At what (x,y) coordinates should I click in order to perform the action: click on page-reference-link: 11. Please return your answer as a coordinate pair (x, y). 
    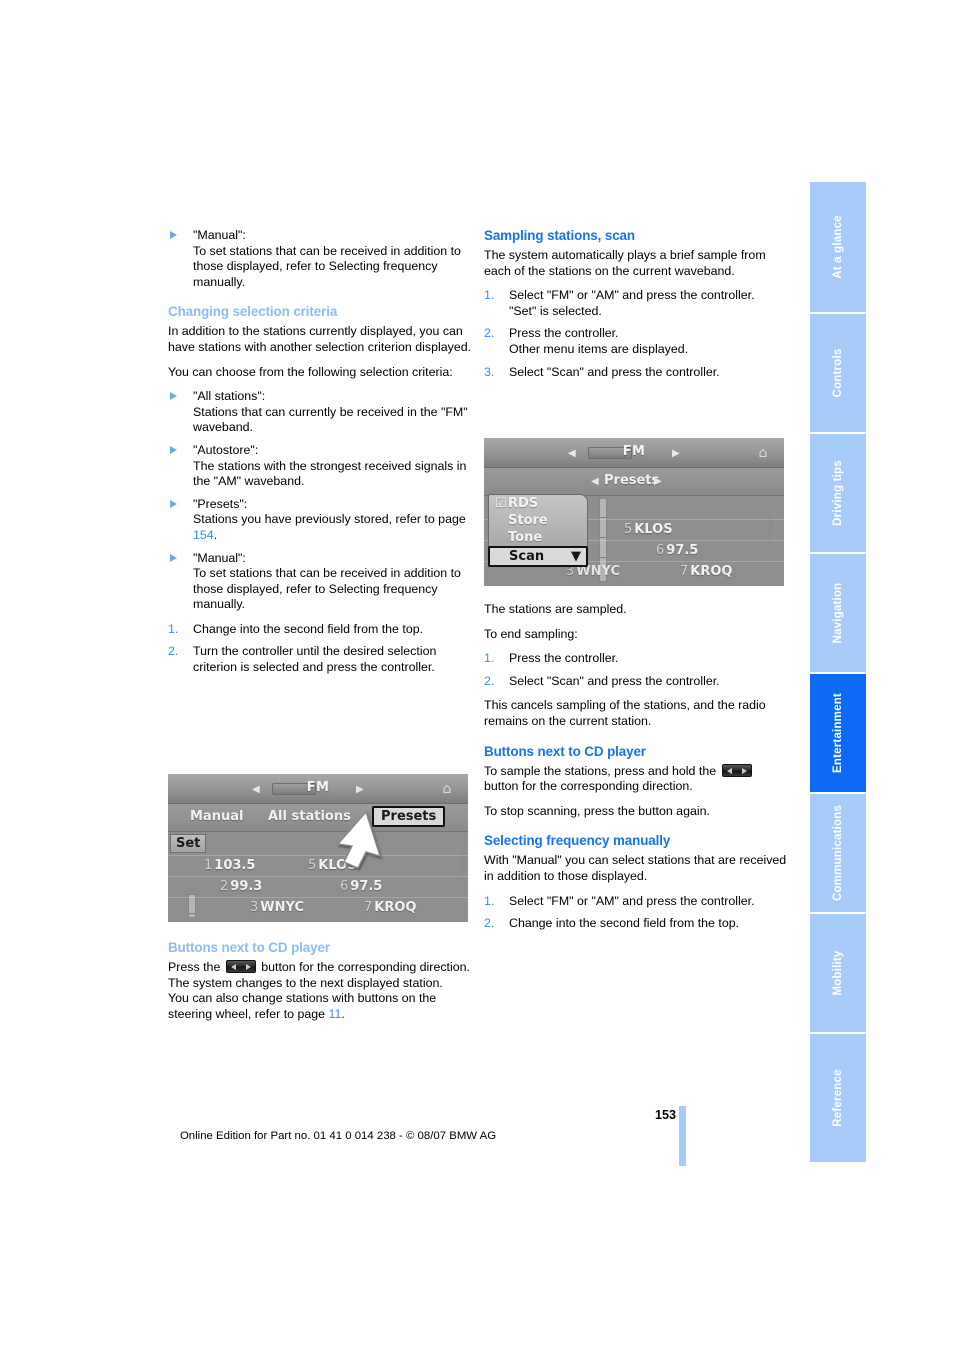
    Looking at the image, I should click on (335, 1014).